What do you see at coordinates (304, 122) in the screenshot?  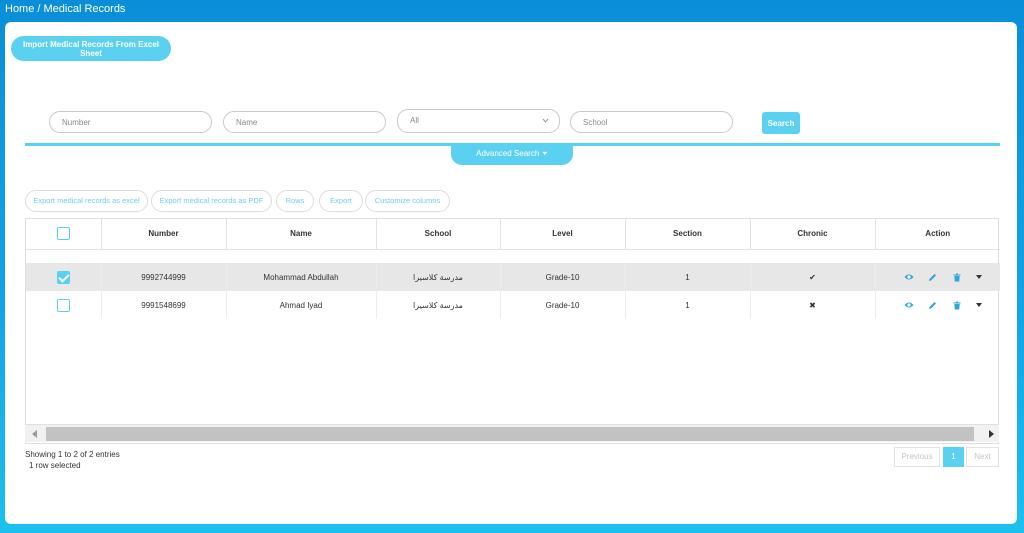 I see `name-filter-input` at bounding box center [304, 122].